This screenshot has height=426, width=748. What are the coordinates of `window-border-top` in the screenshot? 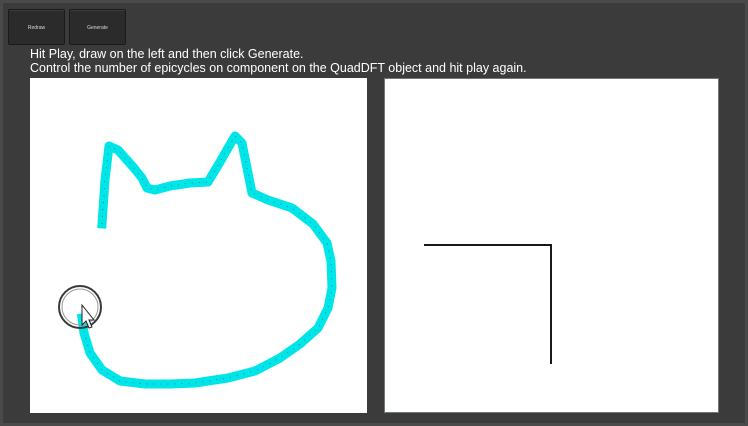 It's located at (374, 1).